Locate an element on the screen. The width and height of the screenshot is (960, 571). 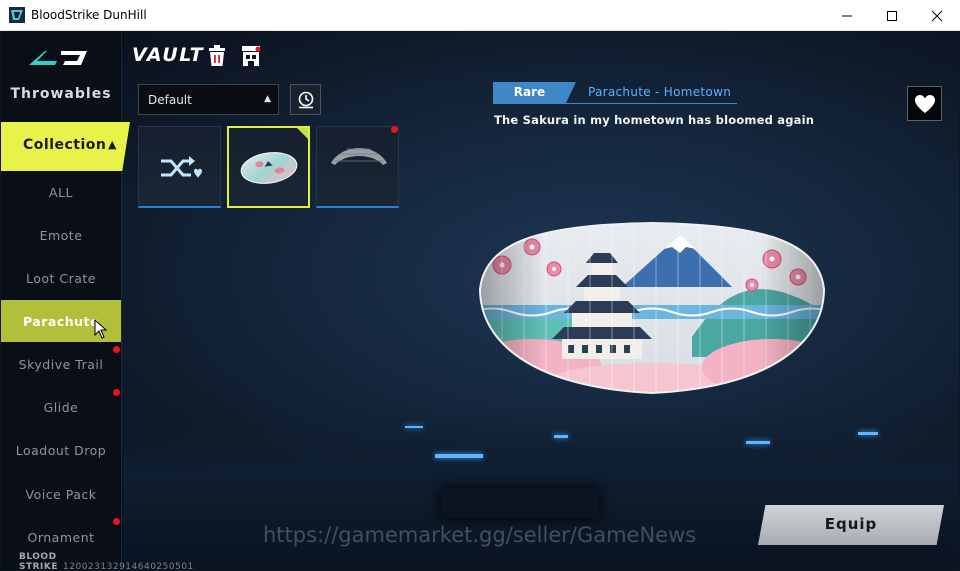
caret-up-icon: ▲ is located at coordinates (267, 99).